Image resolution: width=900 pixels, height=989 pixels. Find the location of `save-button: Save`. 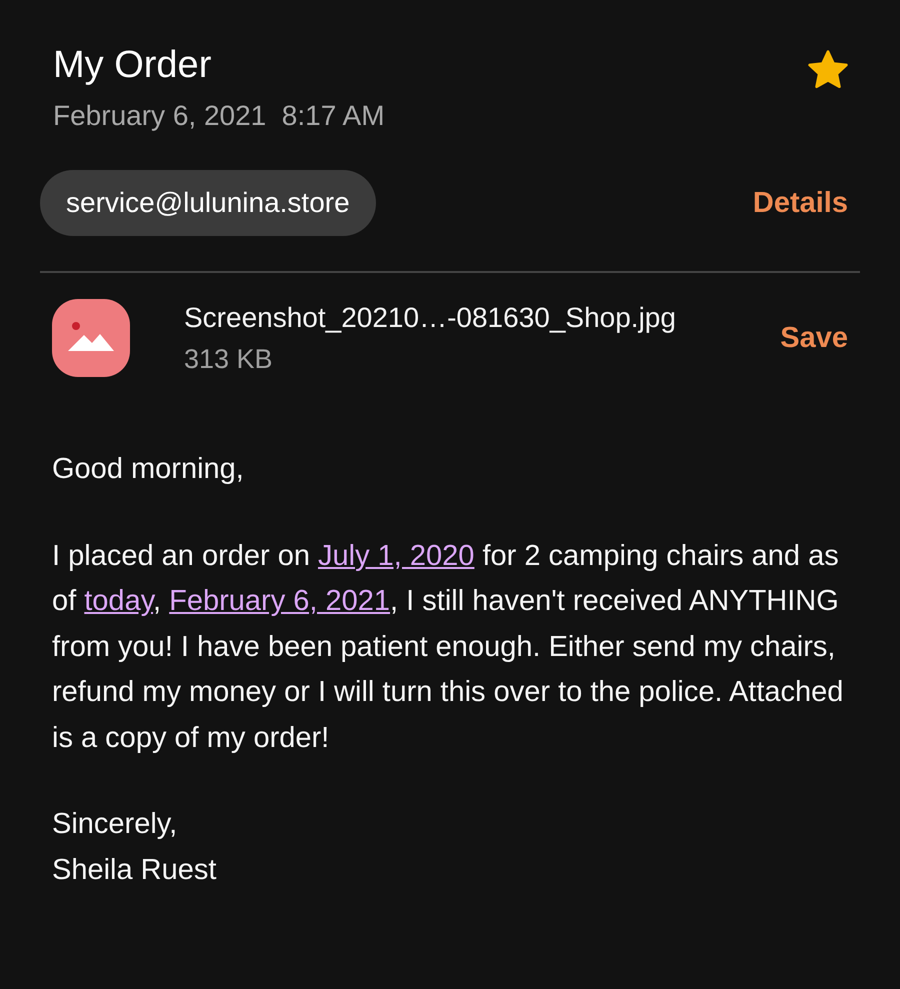

save-button: Save is located at coordinates (814, 338).